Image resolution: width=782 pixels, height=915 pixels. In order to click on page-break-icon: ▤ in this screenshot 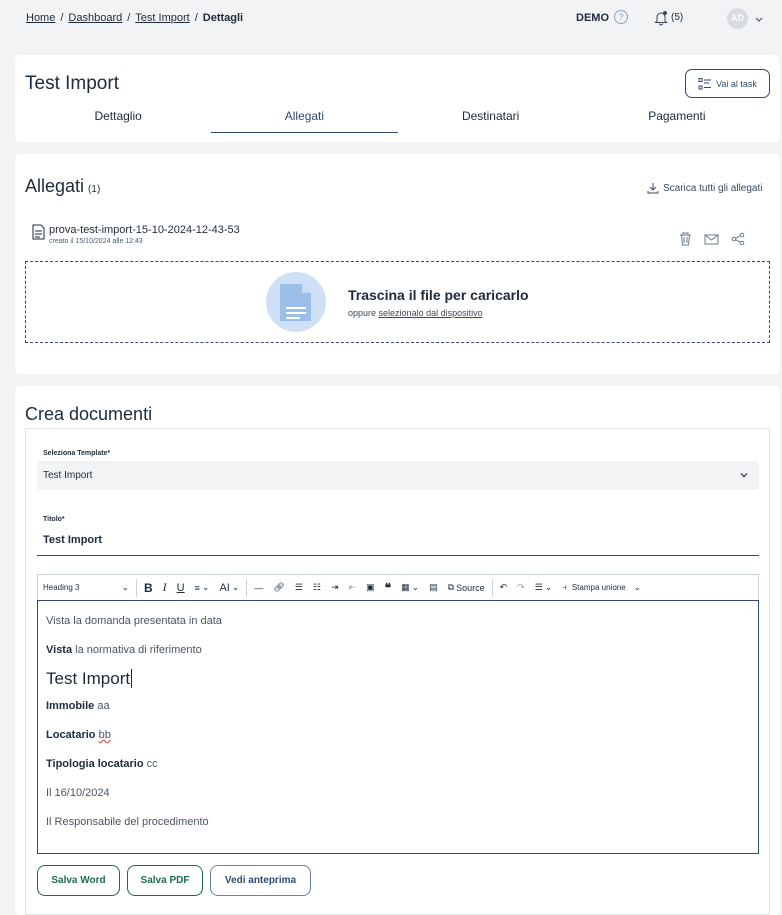, I will do `click(433, 587)`.